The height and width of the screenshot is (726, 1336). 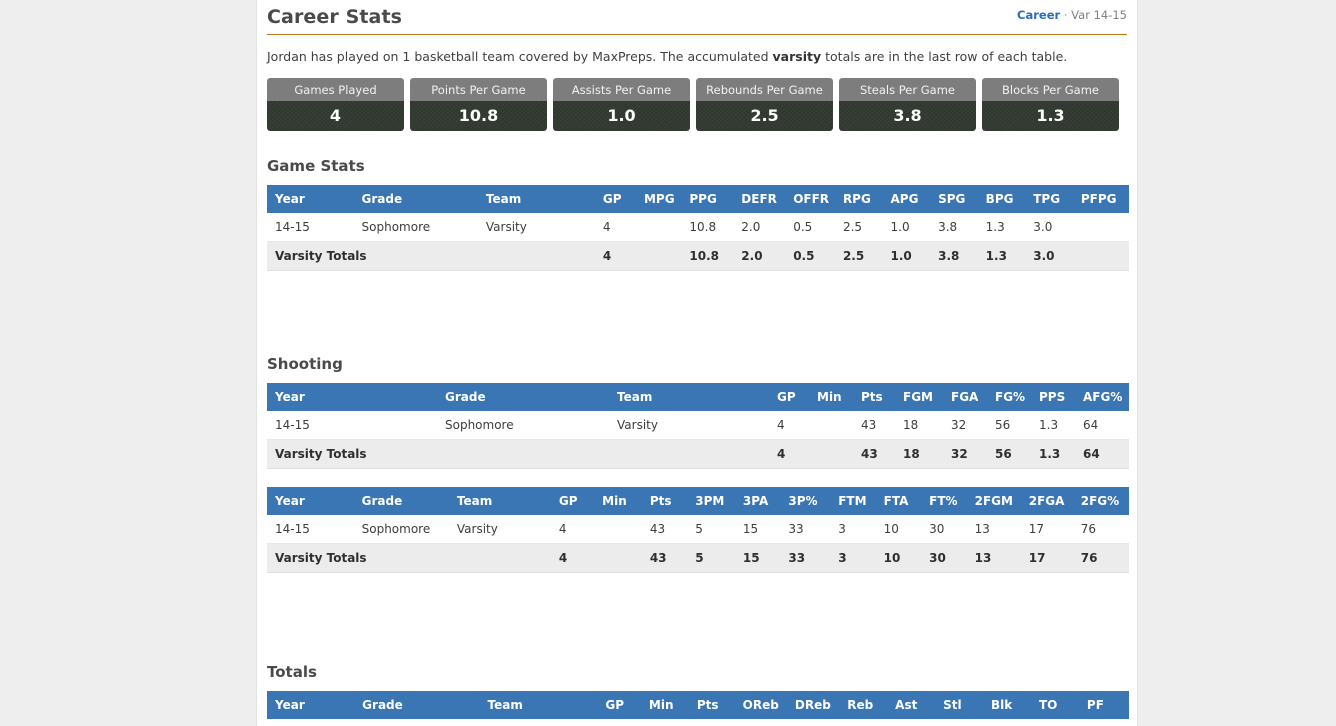 I want to click on table-cell: 18, so click(x=921, y=425).